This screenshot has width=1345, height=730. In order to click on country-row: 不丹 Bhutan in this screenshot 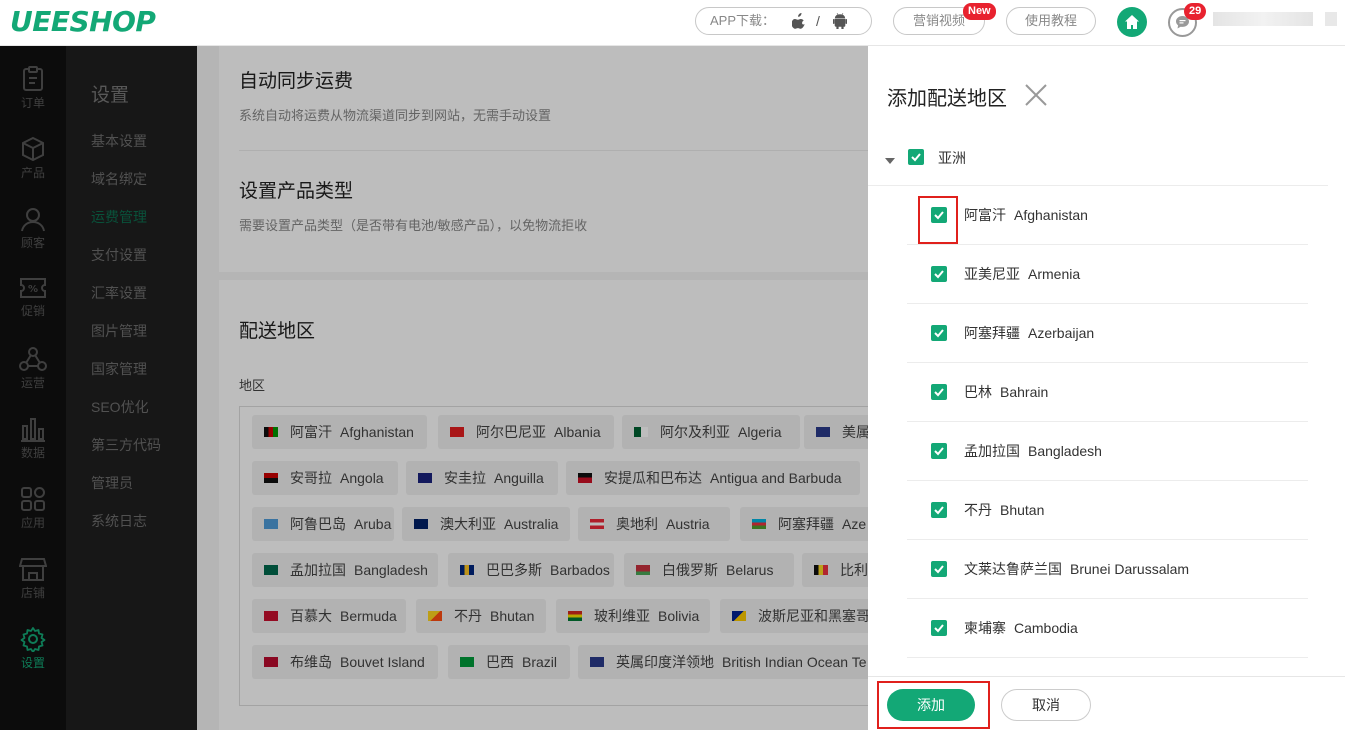, I will do `click(1107, 510)`.